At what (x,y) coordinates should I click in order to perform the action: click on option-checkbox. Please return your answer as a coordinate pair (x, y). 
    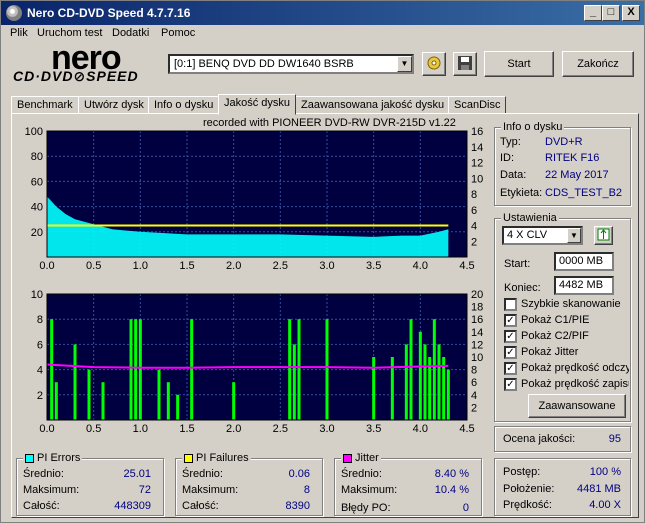
    Looking at the image, I should click on (510, 304).